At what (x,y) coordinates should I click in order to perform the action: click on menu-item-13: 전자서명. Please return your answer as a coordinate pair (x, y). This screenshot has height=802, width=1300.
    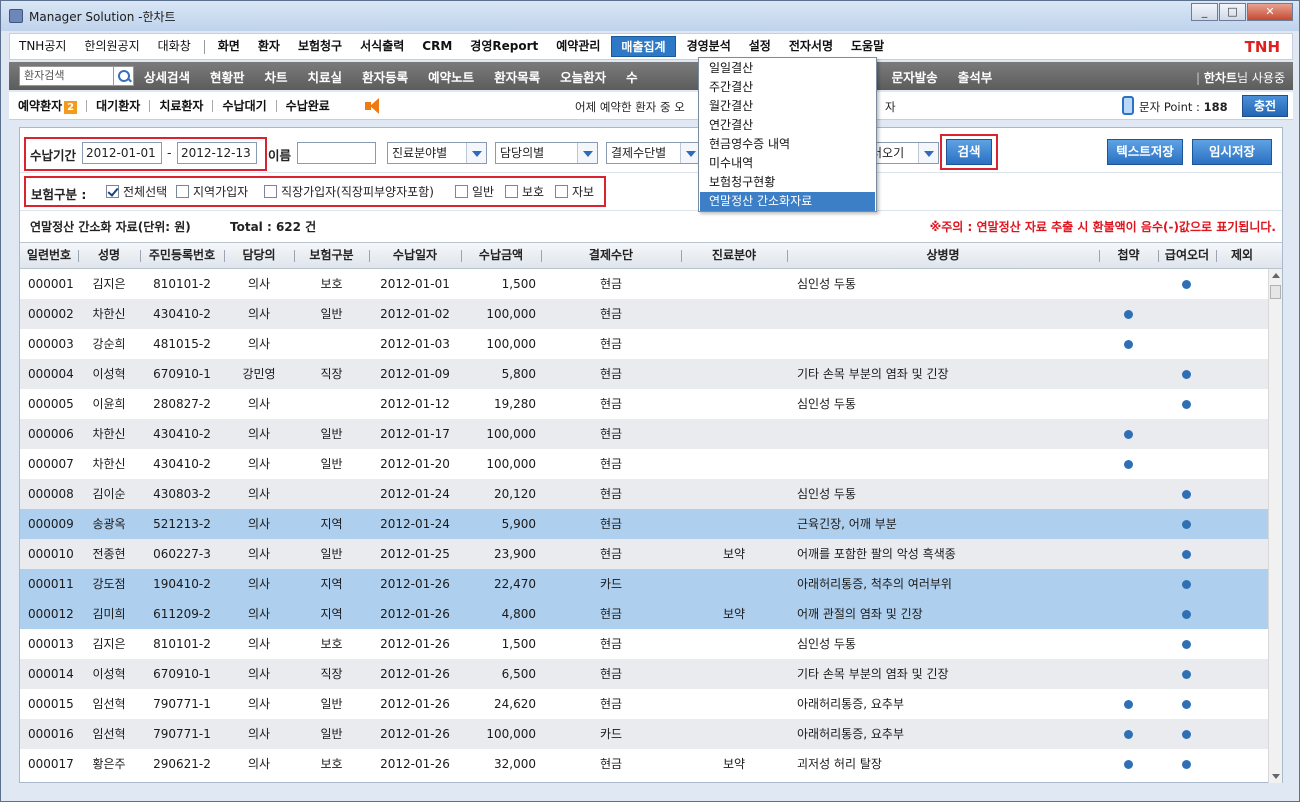
    Looking at the image, I should click on (811, 46).